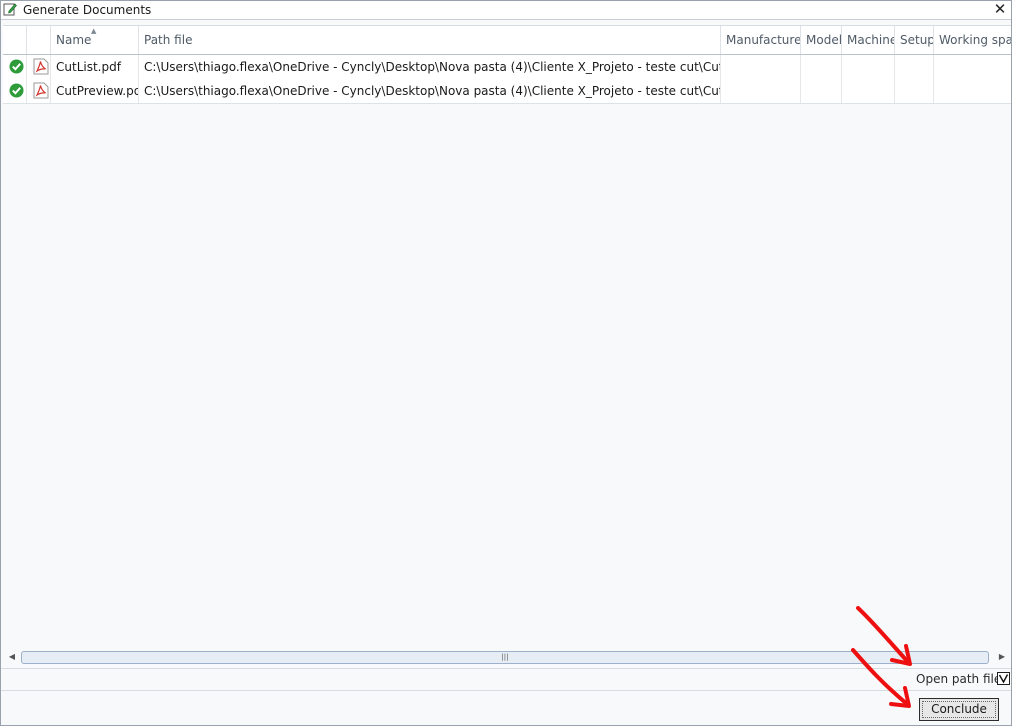 The width and height of the screenshot is (1012, 726). What do you see at coordinates (95, 91) in the screenshot?
I see `file-name-cell: CutPreview.pdf` at bounding box center [95, 91].